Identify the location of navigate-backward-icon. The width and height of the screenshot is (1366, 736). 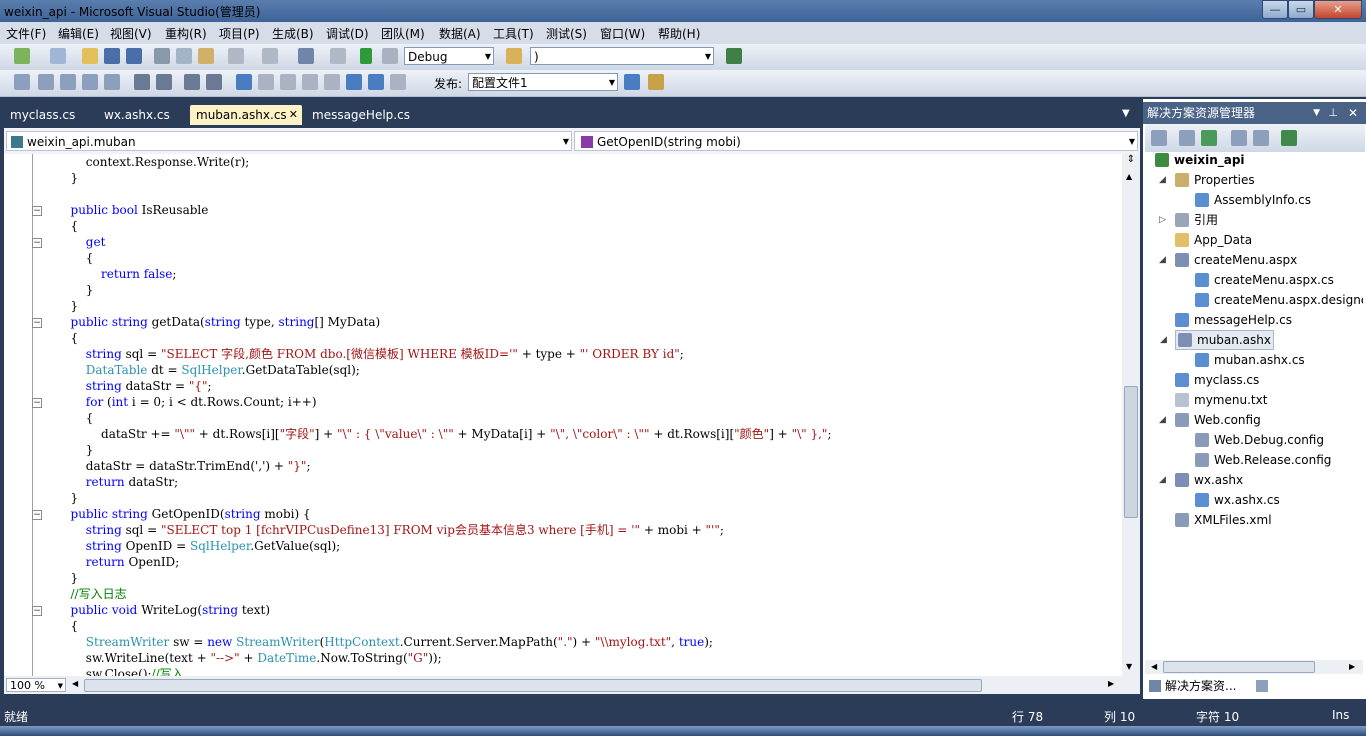
(306, 56).